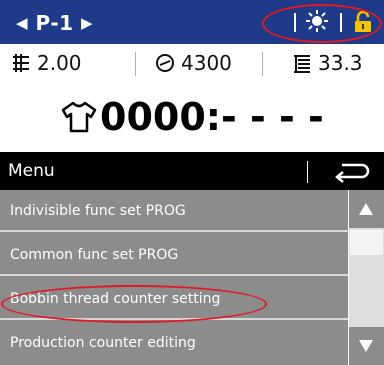 This screenshot has height=365, width=384. What do you see at coordinates (340, 63) in the screenshot?
I see `thread-tension-value: 33.3` at bounding box center [340, 63].